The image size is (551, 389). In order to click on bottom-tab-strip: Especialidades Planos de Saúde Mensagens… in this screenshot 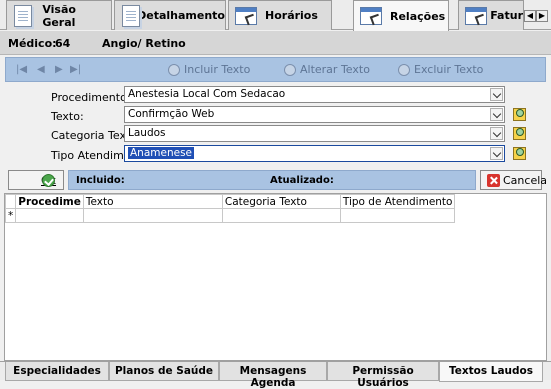, I will do `click(275, 375)`.